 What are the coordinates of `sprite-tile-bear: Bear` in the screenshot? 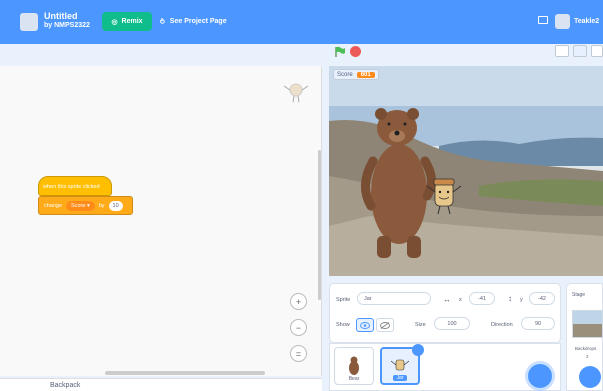 It's located at (354, 366).